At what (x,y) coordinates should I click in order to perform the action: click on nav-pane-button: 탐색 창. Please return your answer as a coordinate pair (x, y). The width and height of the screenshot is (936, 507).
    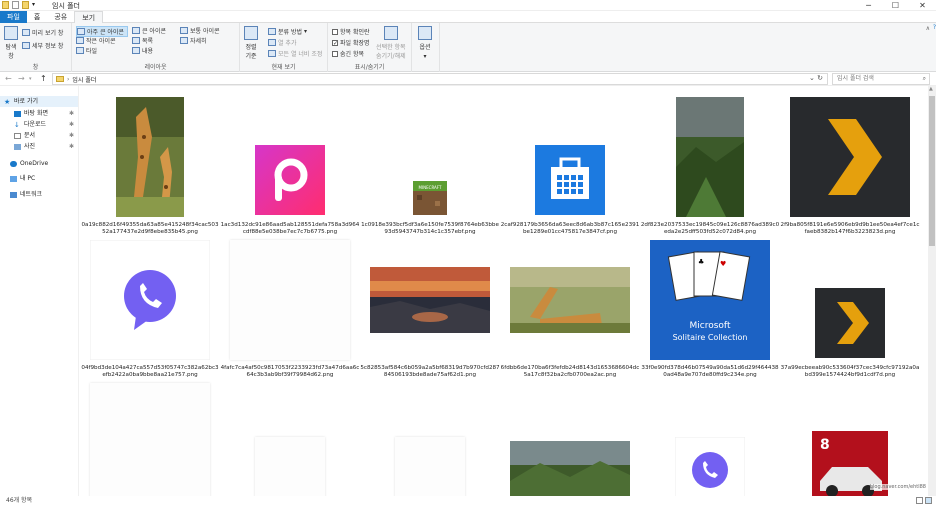
    Looking at the image, I should click on (11, 43).